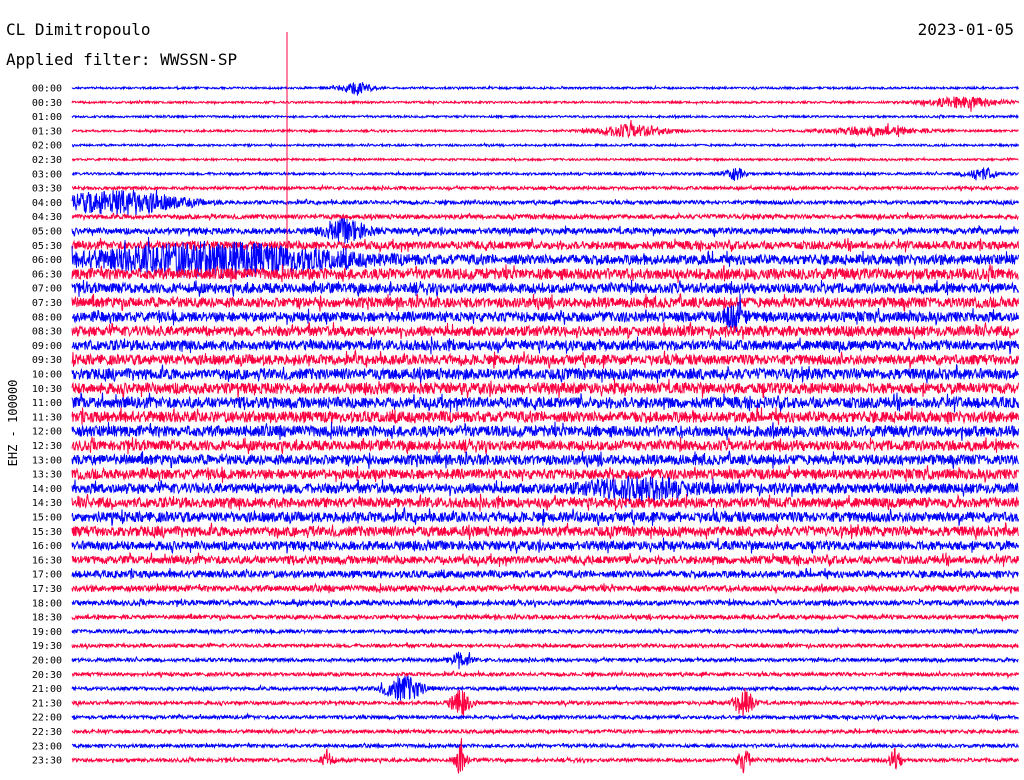 This screenshot has width=1024, height=780. I want to click on row-label-2300: 23:00, so click(47, 746).